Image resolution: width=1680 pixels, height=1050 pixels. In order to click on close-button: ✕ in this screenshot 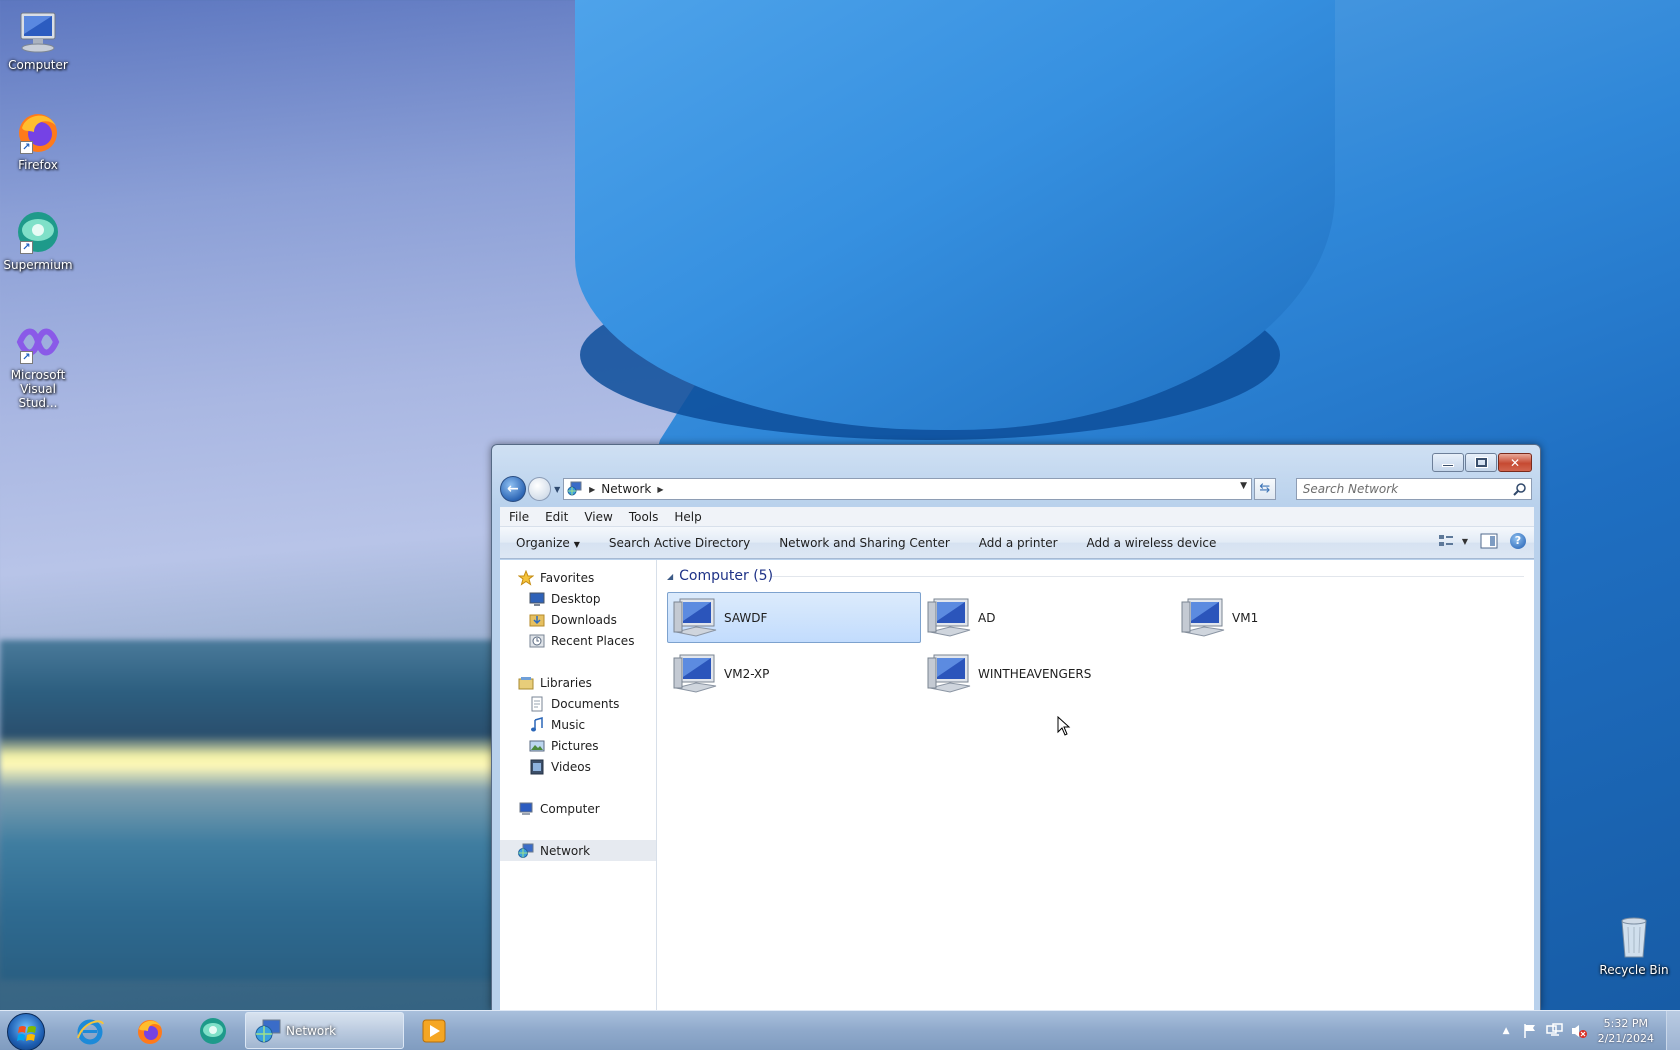, I will do `click(1515, 462)`.